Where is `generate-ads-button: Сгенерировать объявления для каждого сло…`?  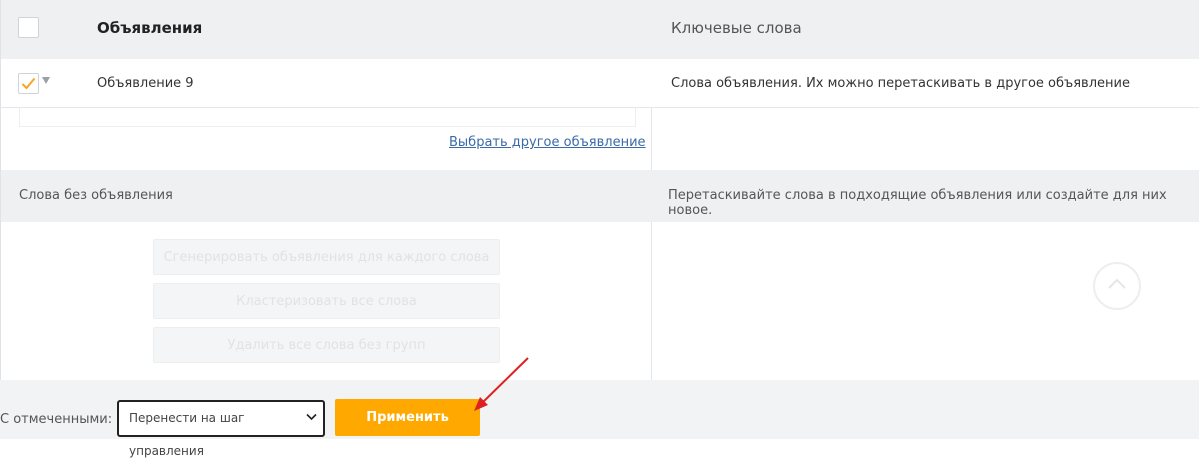
generate-ads-button: Сгенерировать объявления для каждого сло… is located at coordinates (326, 257).